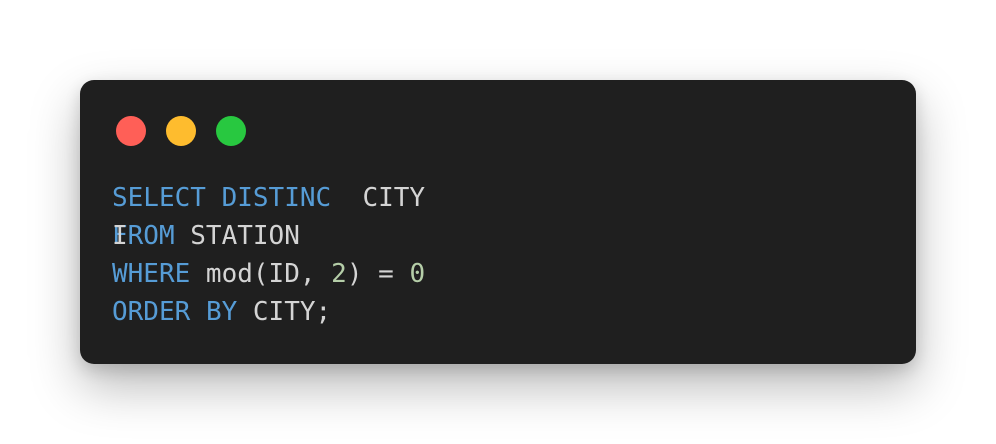 Image resolution: width=996 pixels, height=444 pixels. What do you see at coordinates (378, 198) in the screenshot?
I see `identifier-city: CITY` at bounding box center [378, 198].